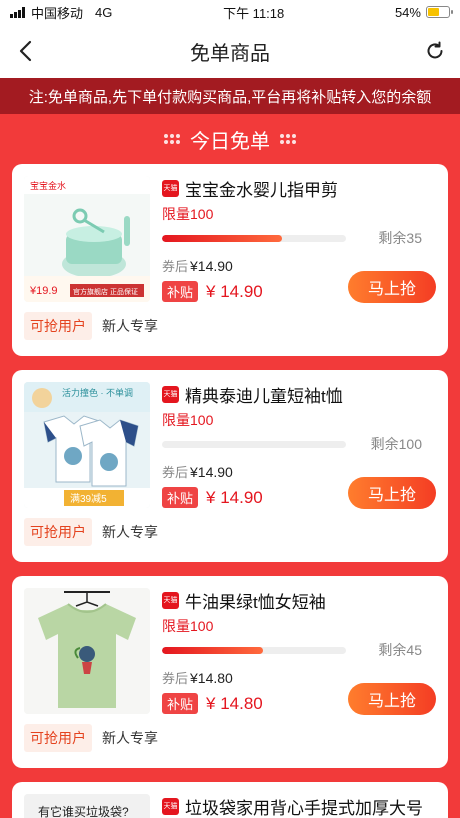  I want to click on thumb-price-text: ¥19.9, so click(43, 291).